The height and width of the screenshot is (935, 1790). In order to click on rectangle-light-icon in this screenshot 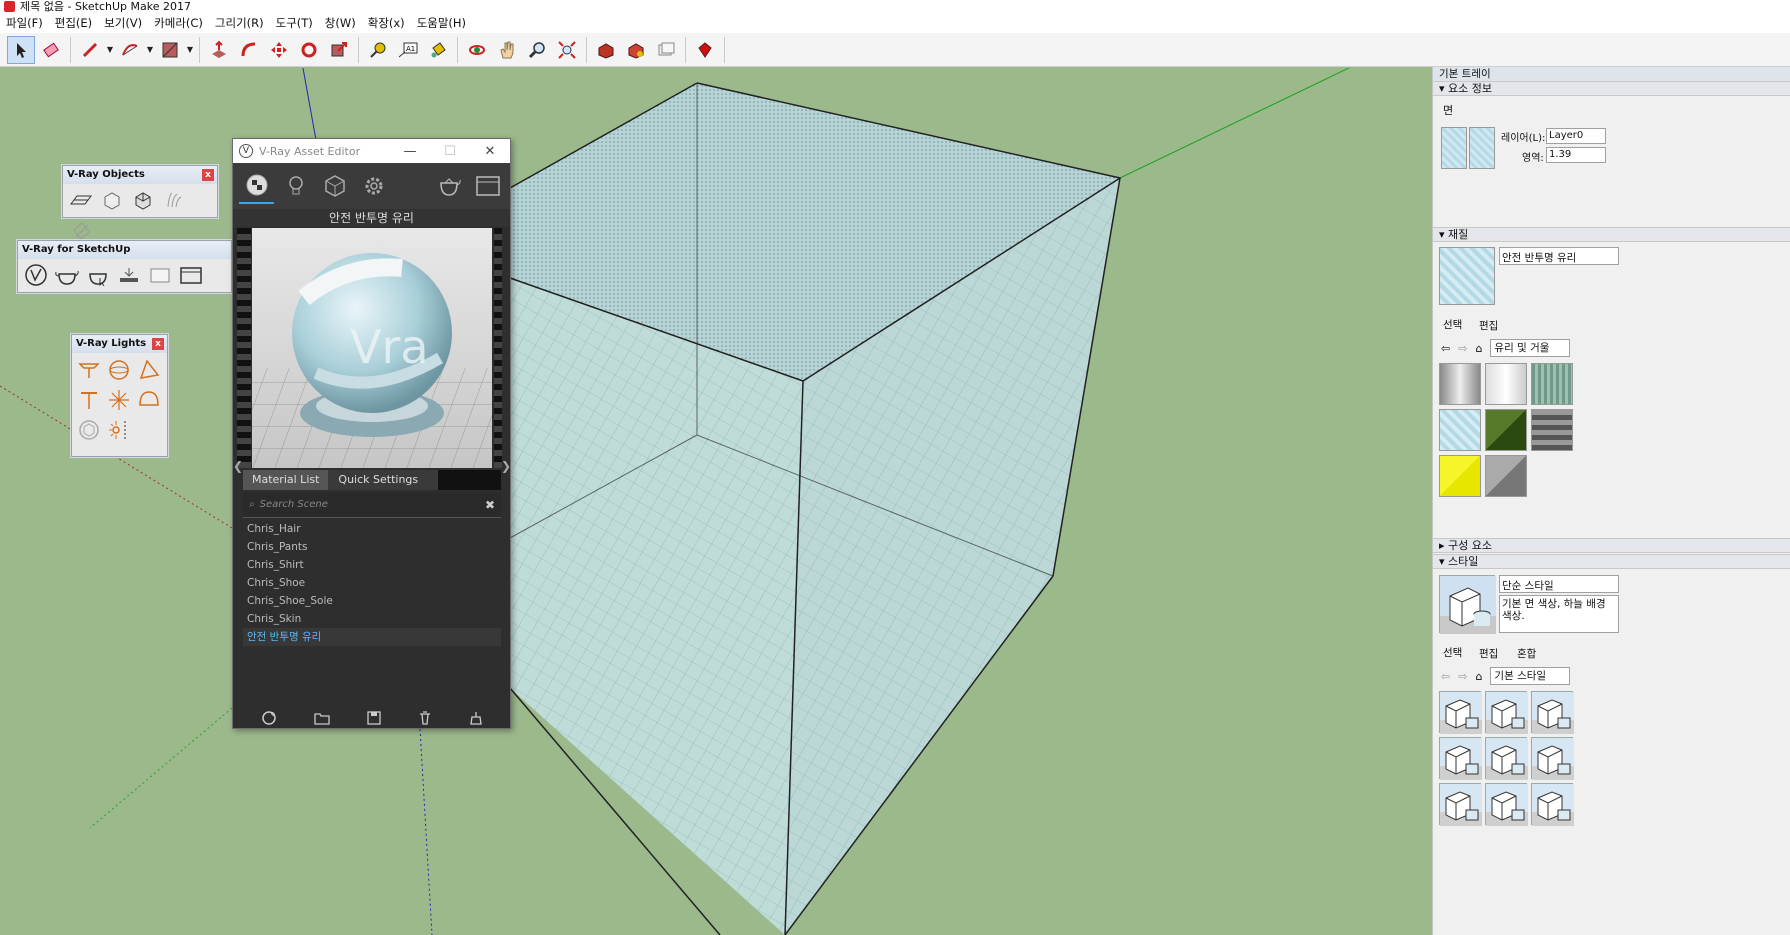, I will do `click(89, 370)`.